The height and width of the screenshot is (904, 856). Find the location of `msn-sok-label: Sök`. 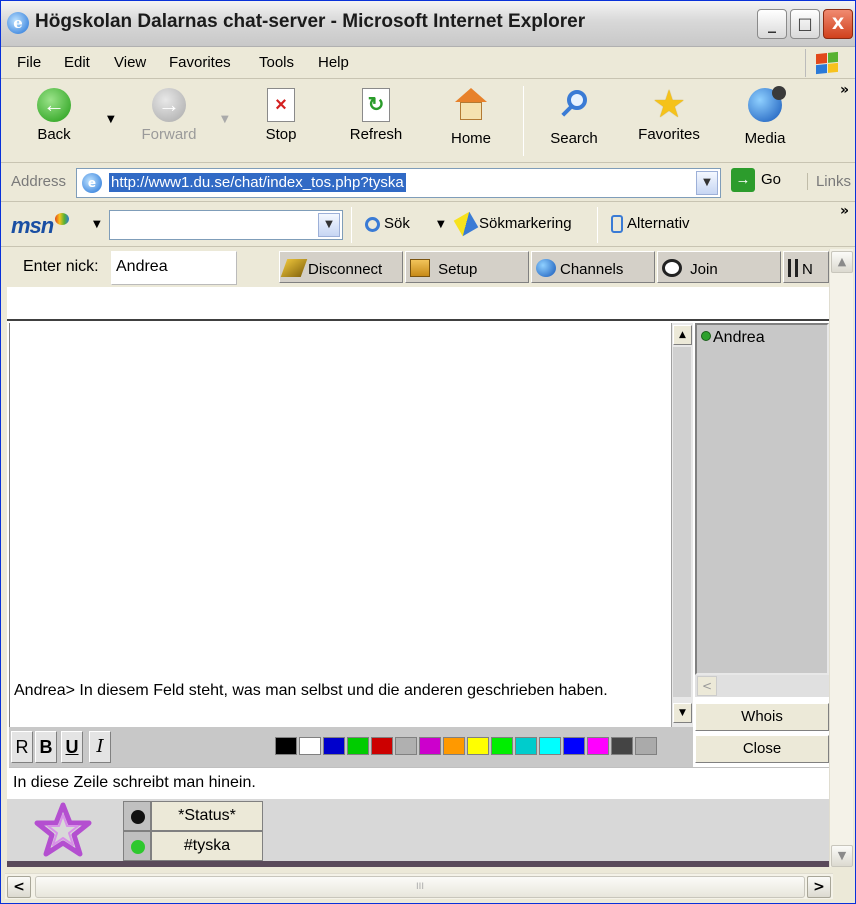

msn-sok-label: Sök is located at coordinates (397, 223).